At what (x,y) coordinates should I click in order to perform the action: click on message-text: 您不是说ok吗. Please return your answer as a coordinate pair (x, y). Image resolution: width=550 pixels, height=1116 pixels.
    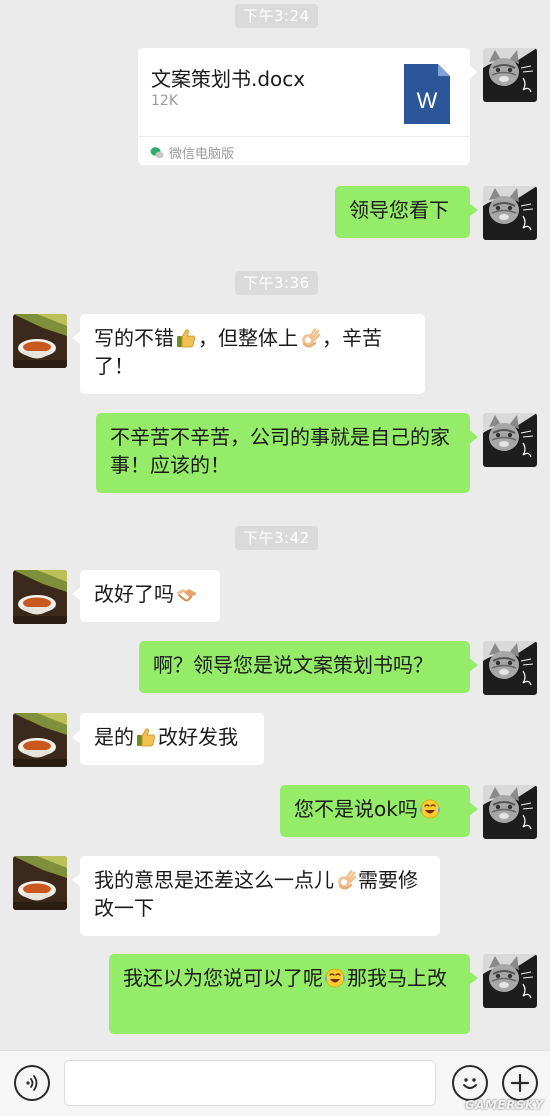
    Looking at the image, I should click on (356, 809).